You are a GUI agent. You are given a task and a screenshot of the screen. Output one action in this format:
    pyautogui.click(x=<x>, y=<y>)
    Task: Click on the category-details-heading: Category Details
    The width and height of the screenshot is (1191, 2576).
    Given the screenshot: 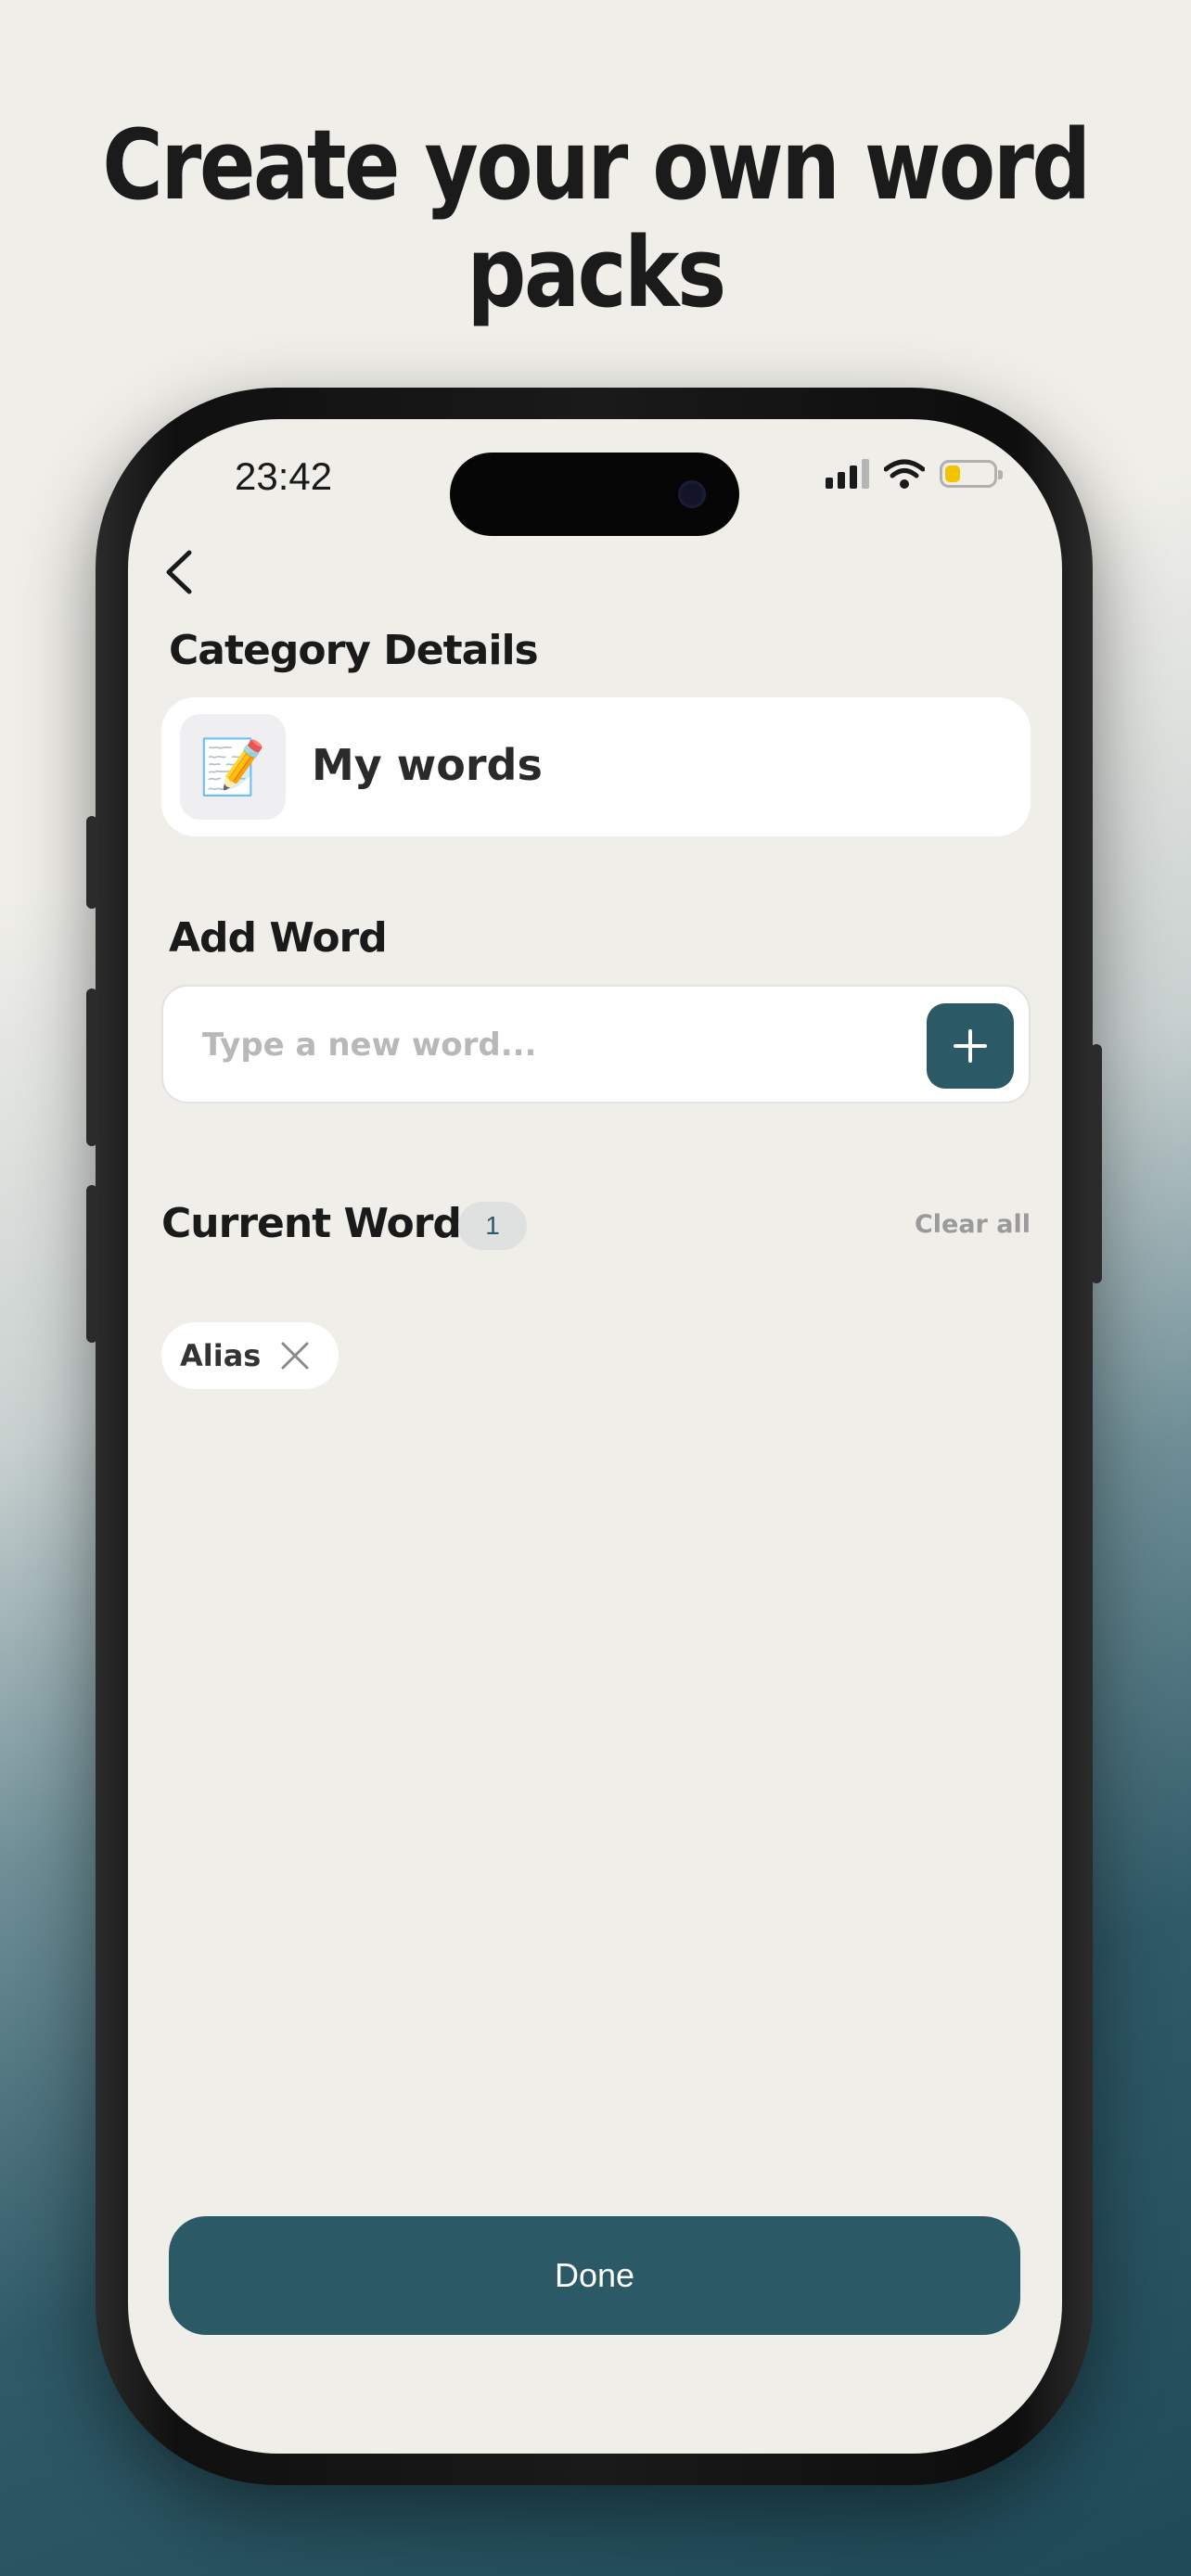 What is the action you would take?
    pyautogui.click(x=354, y=650)
    